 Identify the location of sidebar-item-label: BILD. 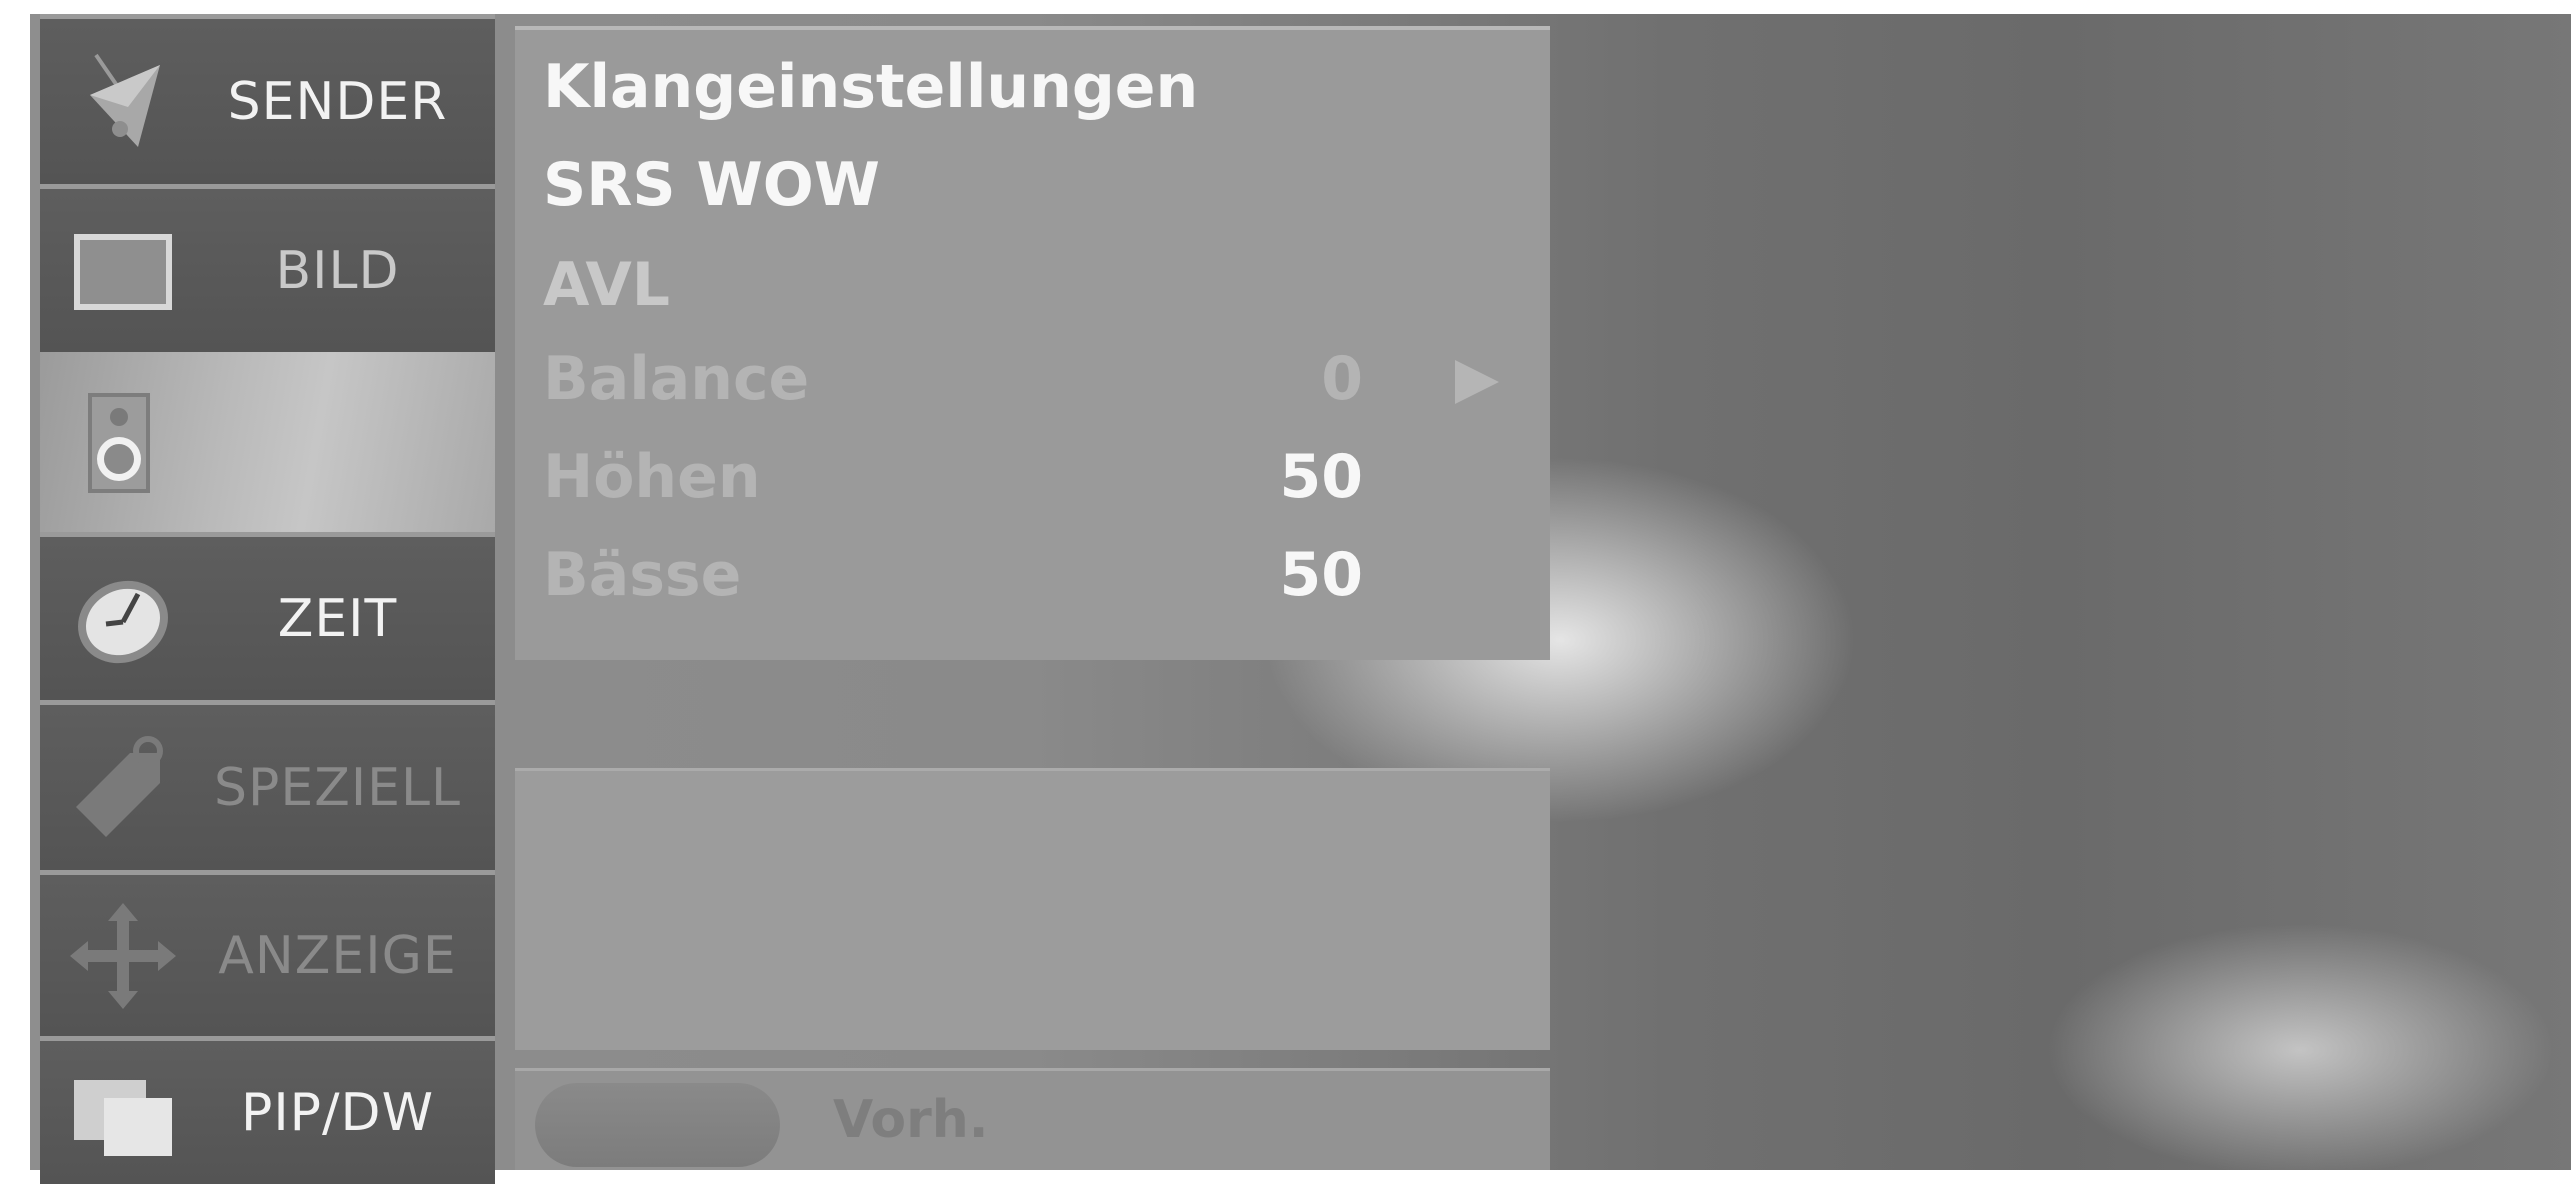
(337, 270).